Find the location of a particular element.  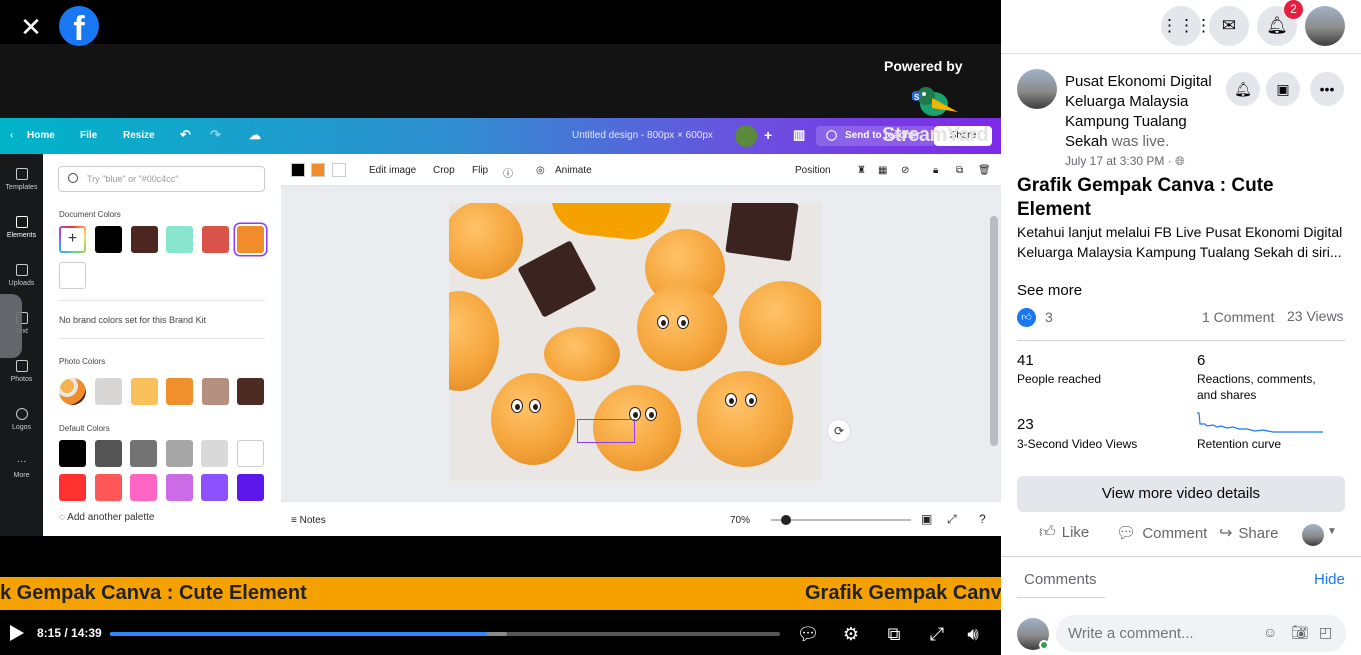

chevron-down-icon: ▼ is located at coordinates (1332, 531).